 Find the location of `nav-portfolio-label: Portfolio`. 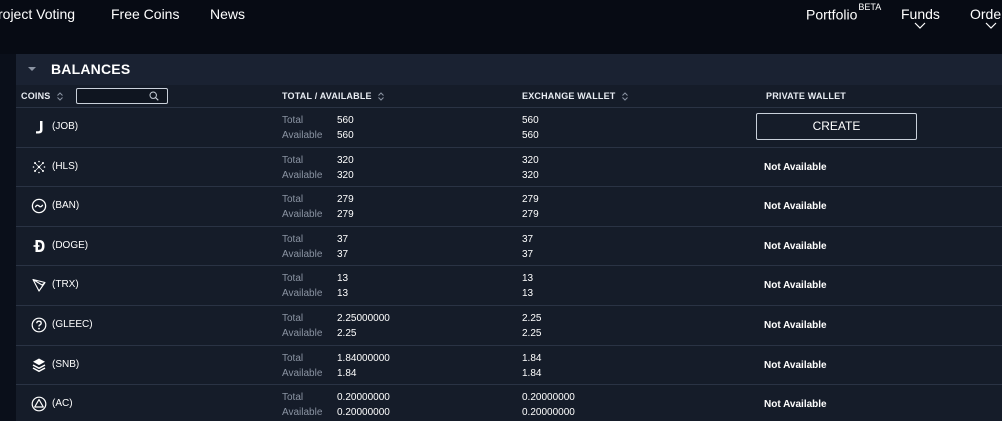

nav-portfolio-label: Portfolio is located at coordinates (832, 14).